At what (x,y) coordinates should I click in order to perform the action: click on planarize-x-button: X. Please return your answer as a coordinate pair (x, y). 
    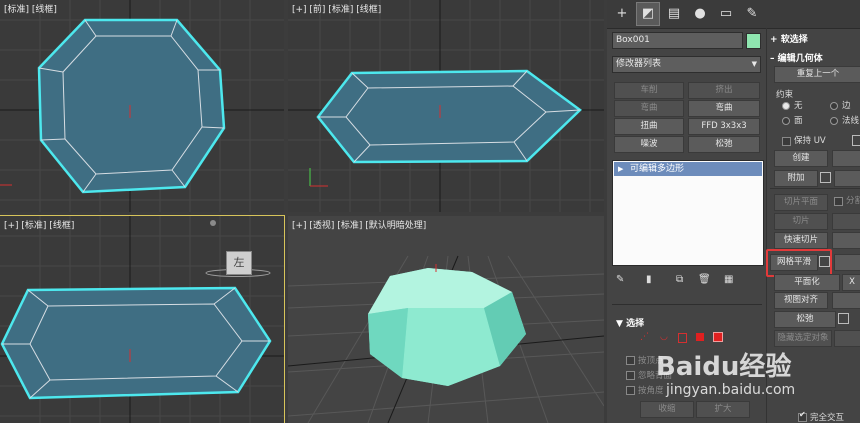
    Looking at the image, I should click on (851, 282).